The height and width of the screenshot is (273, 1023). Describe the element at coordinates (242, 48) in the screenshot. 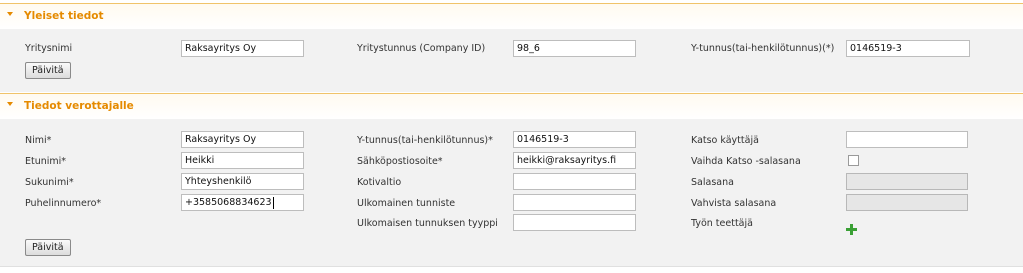

I see `company-name-input: Raksayritys Oy` at that location.